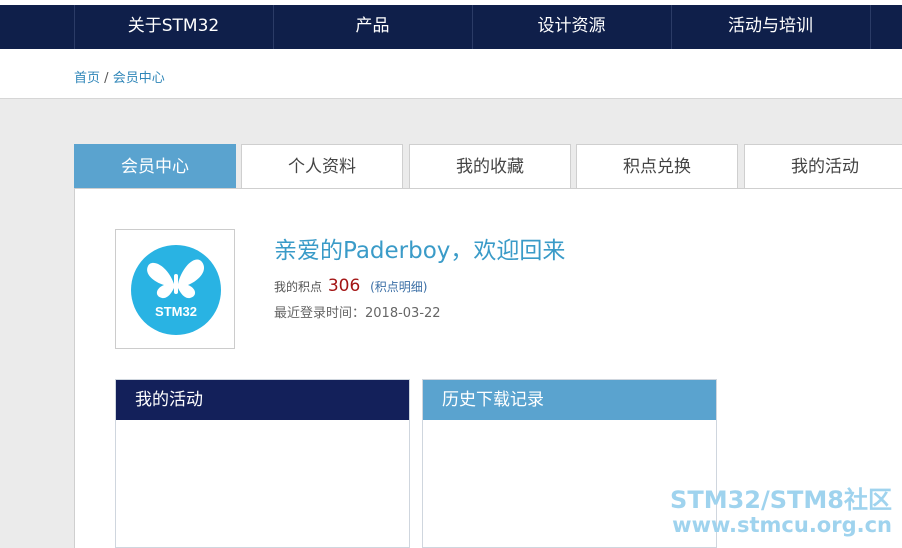 This screenshot has height=548, width=902. I want to click on watermark-line-2: www.stmcu.org.cn, so click(782, 525).